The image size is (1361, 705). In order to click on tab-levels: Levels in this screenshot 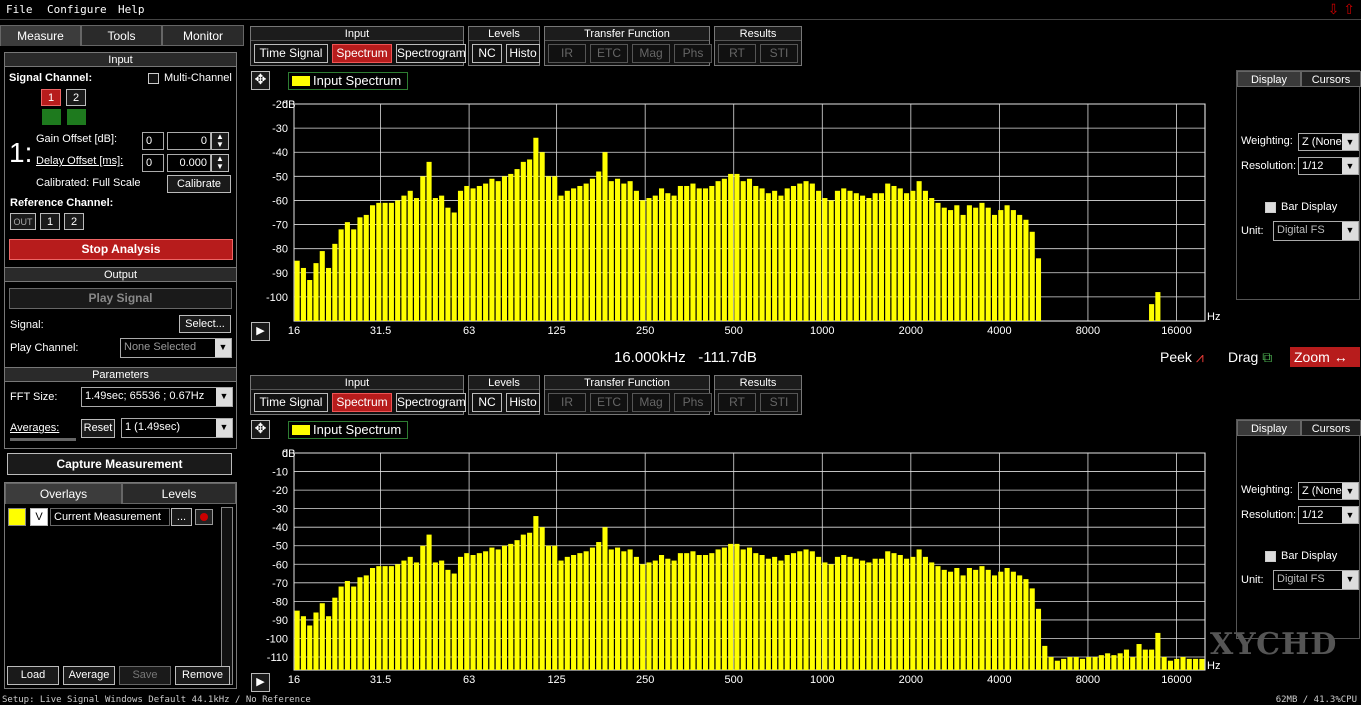, I will do `click(179, 493)`.